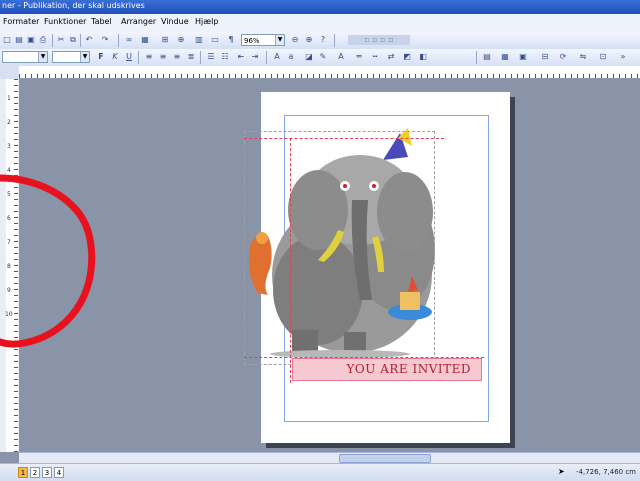 The image size is (640, 481). I want to click on page-tab-3: 3, so click(47, 472).